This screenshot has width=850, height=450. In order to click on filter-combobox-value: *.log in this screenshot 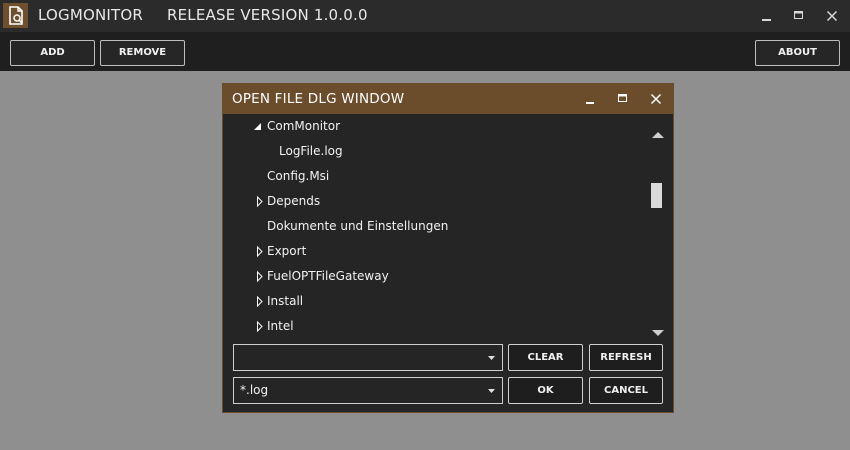, I will do `click(254, 390)`.